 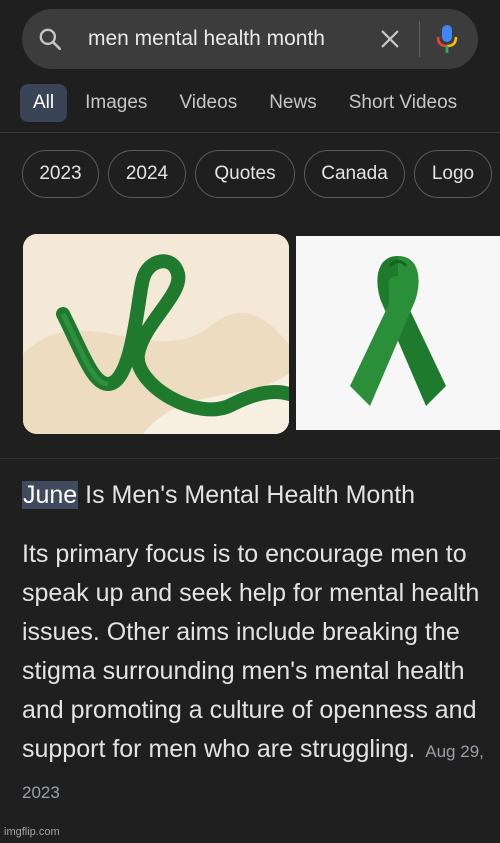 What do you see at coordinates (44, 103) in the screenshot?
I see `tab-all: All` at bounding box center [44, 103].